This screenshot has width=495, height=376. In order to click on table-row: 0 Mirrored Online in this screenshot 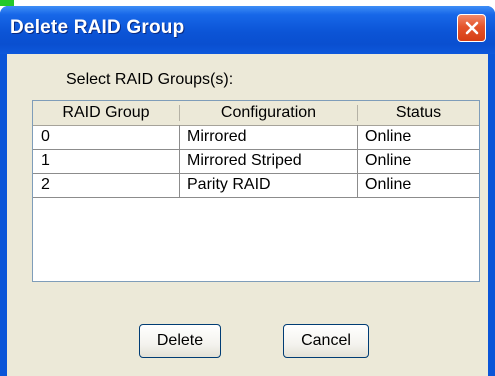, I will do `click(256, 137)`.